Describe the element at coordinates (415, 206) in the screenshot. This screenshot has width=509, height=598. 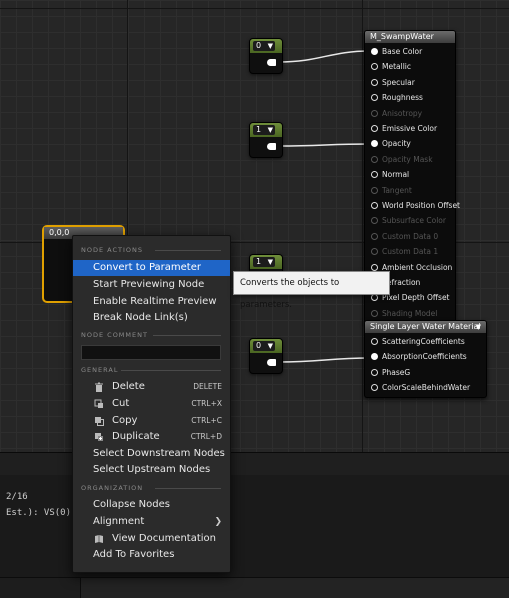
I see `input-pin-row: World Position Offset` at that location.